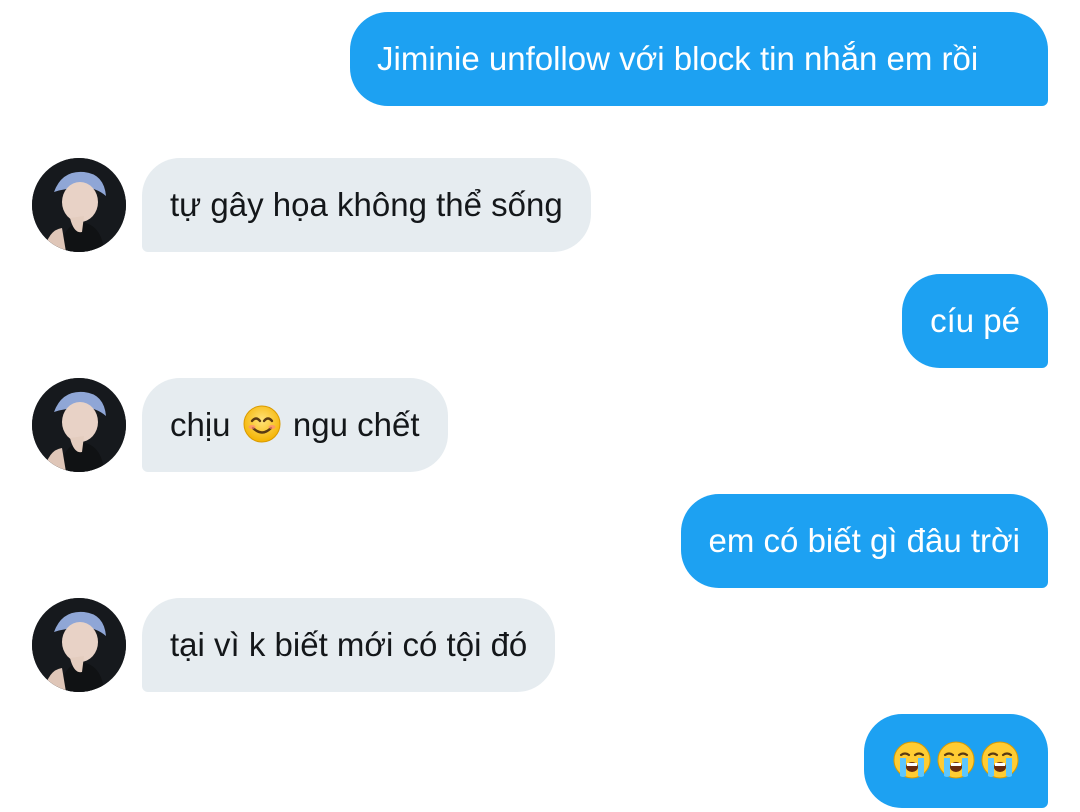 The height and width of the screenshot is (812, 1080). I want to click on sent-message, so click(956, 761).